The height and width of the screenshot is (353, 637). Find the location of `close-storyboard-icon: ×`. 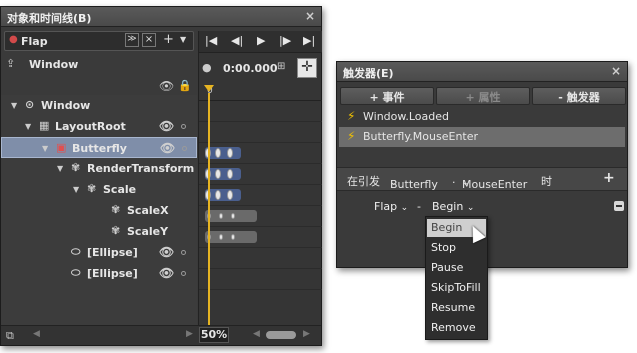

close-storyboard-icon: × is located at coordinates (149, 40).